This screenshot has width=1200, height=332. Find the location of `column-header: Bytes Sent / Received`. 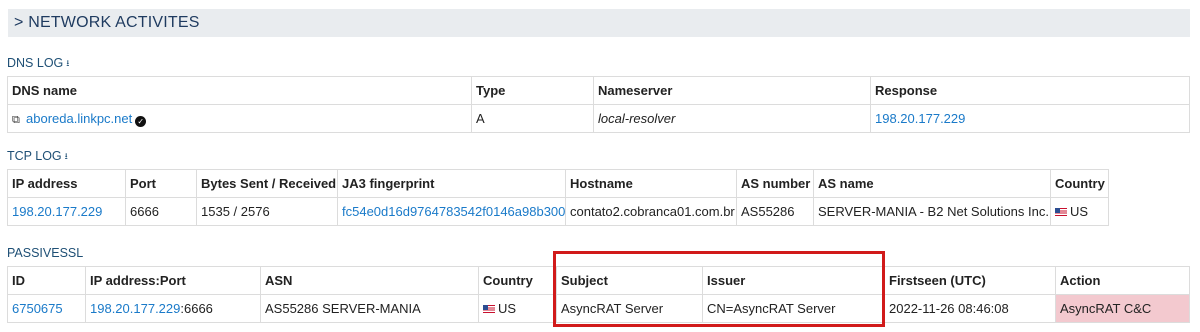

column-header: Bytes Sent / Received is located at coordinates (267, 183).